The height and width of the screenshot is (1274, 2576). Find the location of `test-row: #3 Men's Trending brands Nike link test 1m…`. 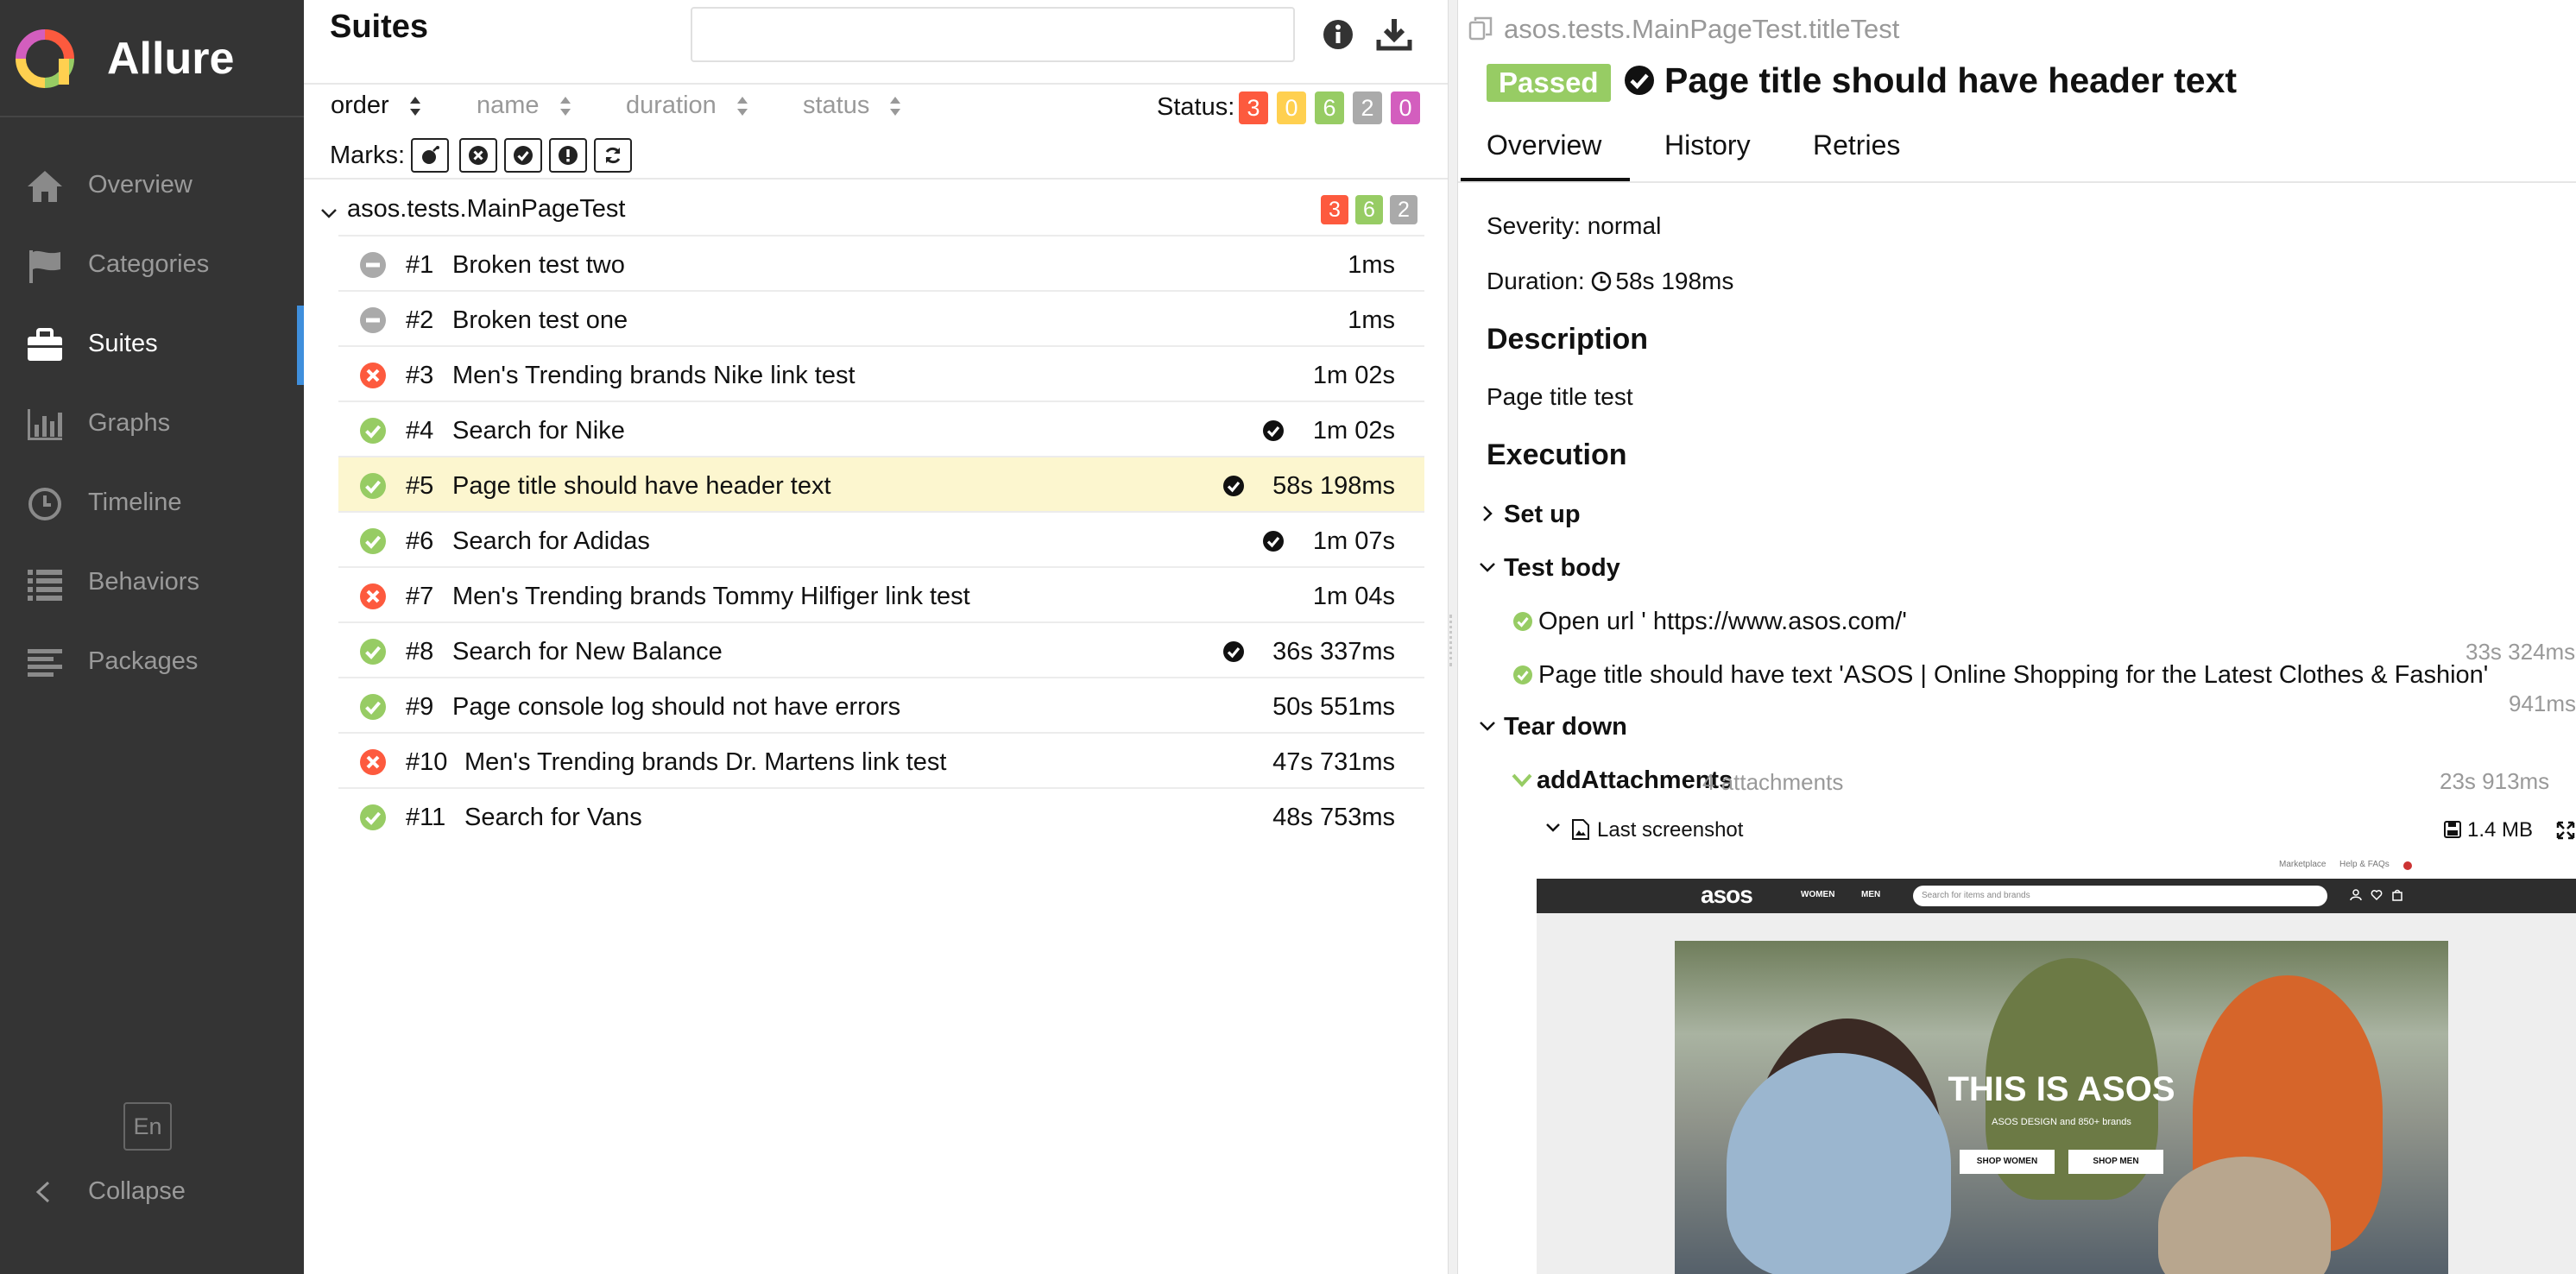

test-row: #3 Men's Trending brands Nike link test 1m… is located at coordinates (881, 372).